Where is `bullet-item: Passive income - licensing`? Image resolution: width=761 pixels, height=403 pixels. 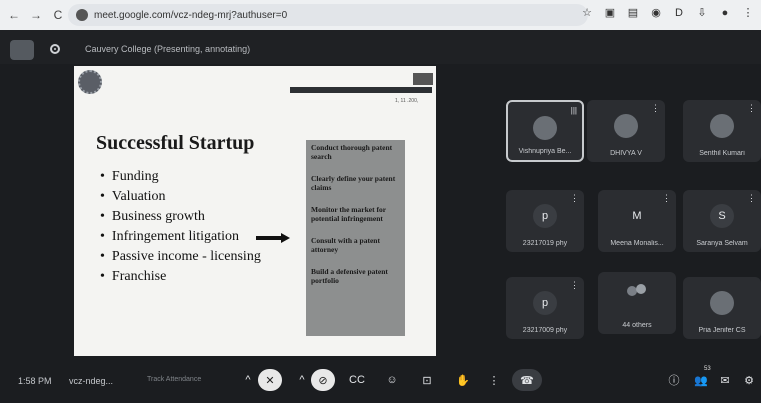 bullet-item: Passive income - licensing is located at coordinates (180, 257).